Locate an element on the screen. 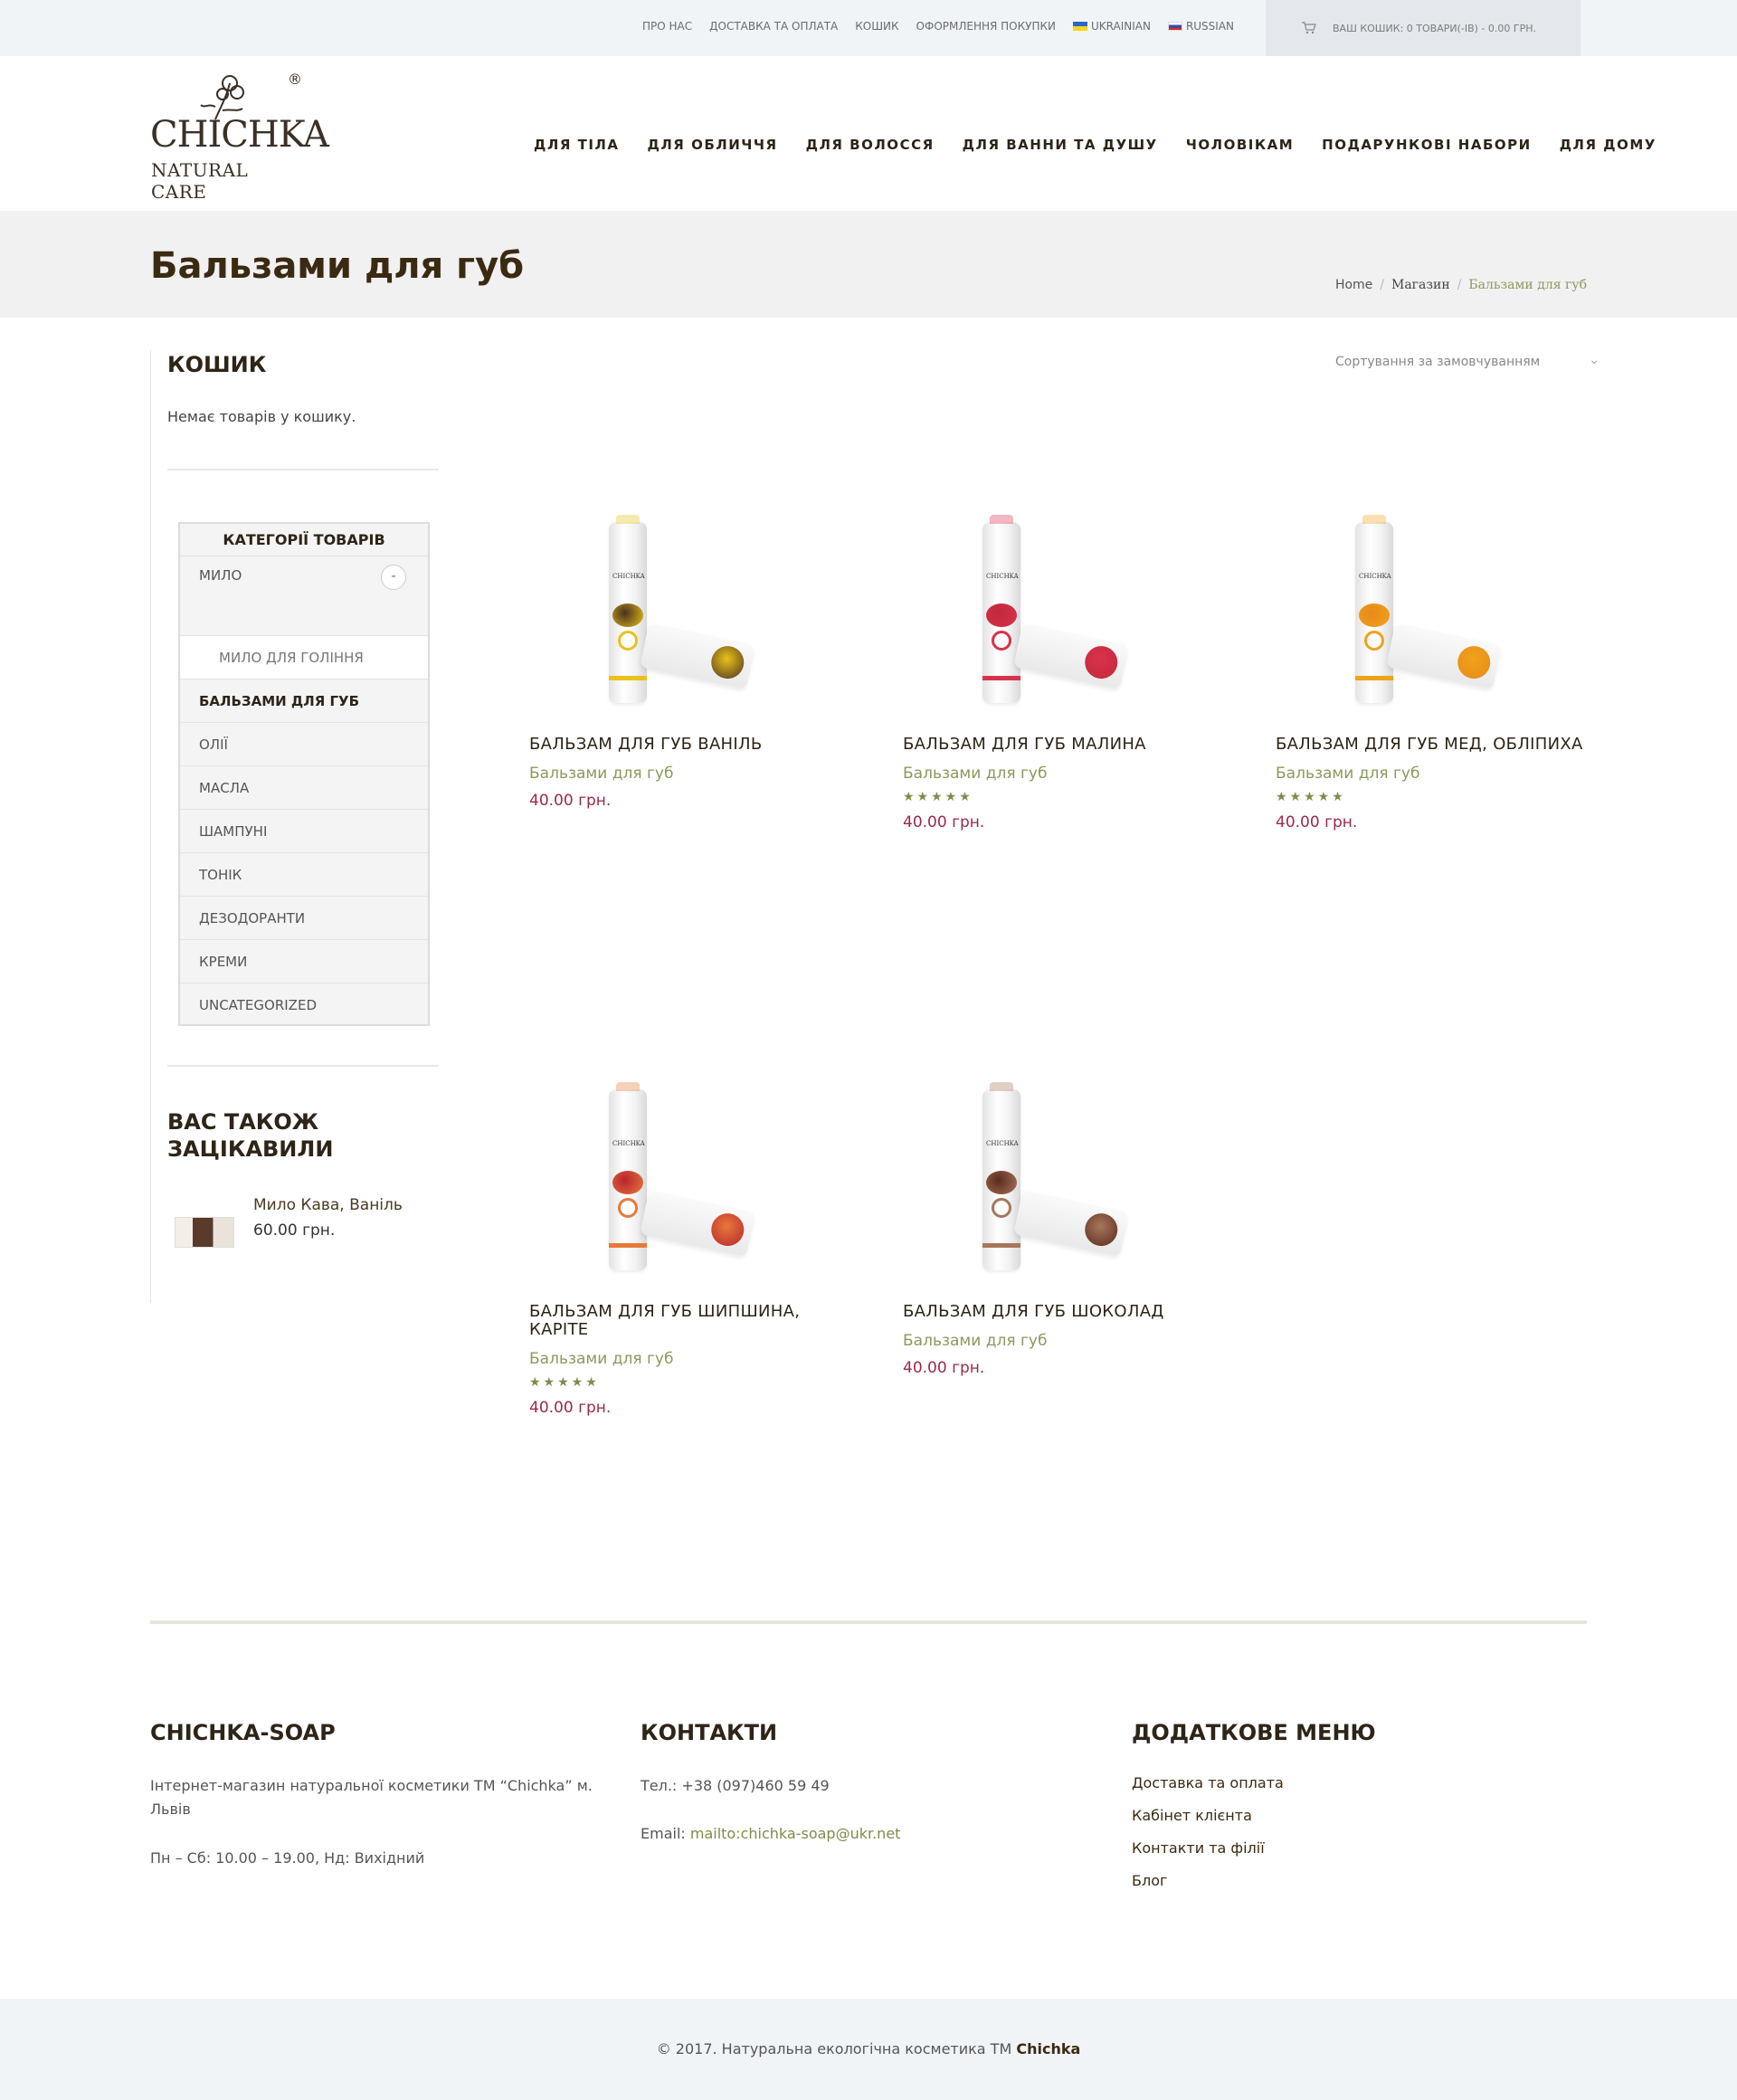 The width and height of the screenshot is (1737, 2100). lang-russian: RUSSIAN is located at coordinates (1201, 26).